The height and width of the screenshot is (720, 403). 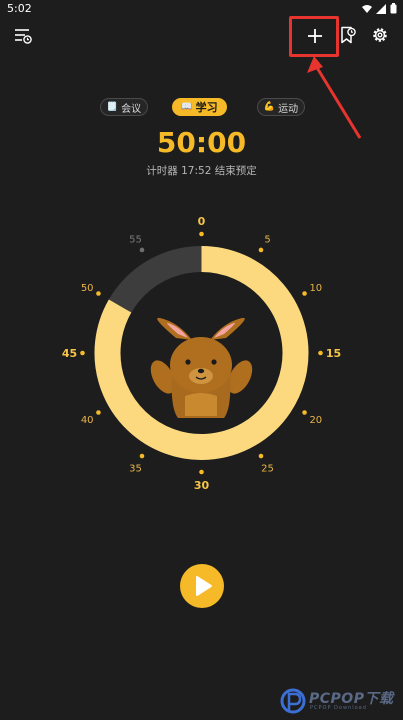 What do you see at coordinates (69, 353) in the screenshot?
I see `dial-tick-label: 45` at bounding box center [69, 353].